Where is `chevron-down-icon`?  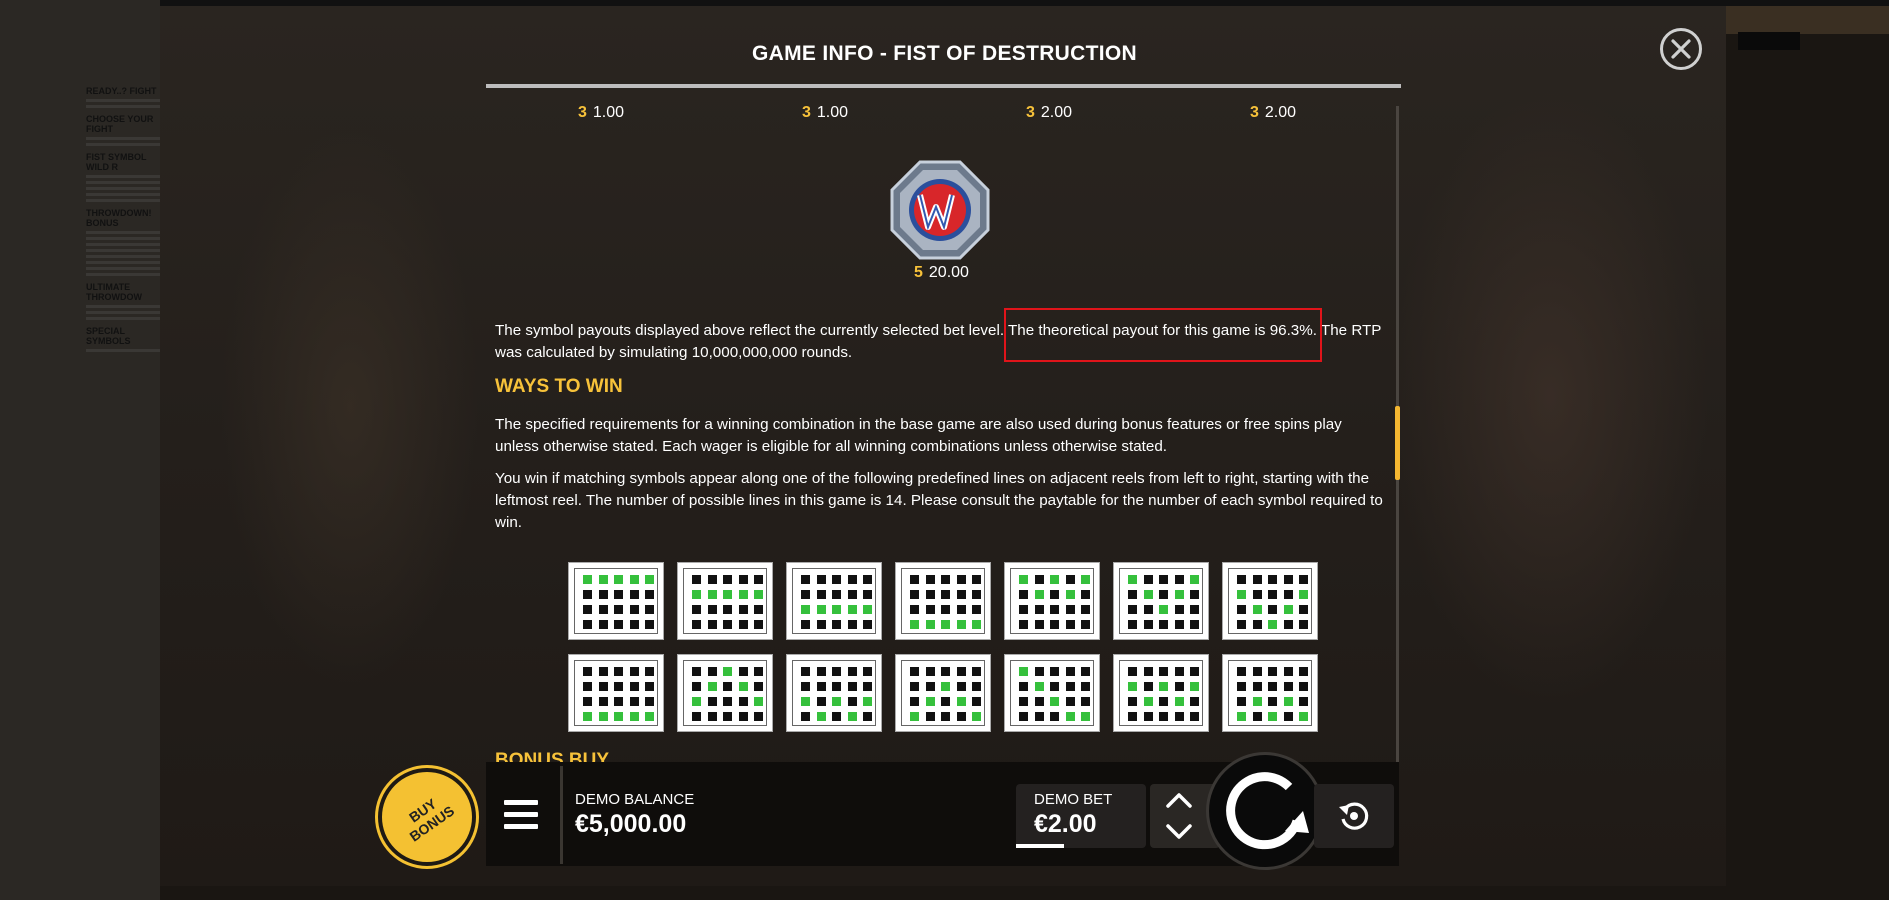 chevron-down-icon is located at coordinates (1179, 832).